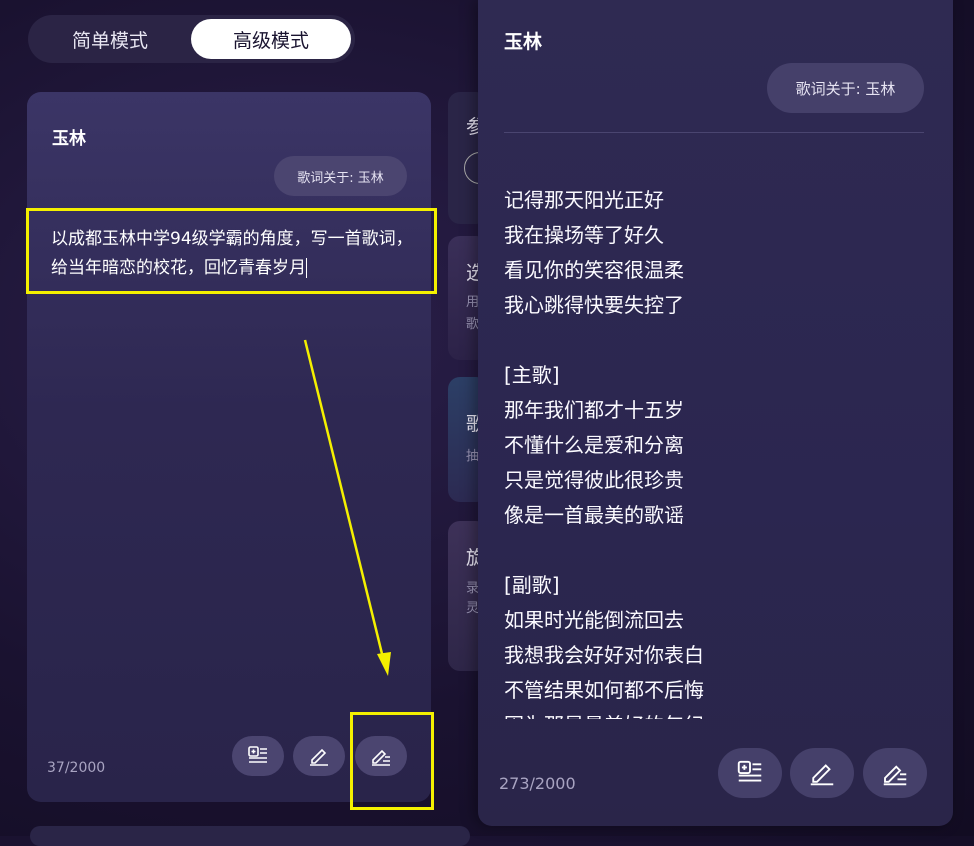 This screenshot has width=974, height=846. Describe the element at coordinates (594, 410) in the screenshot. I see `lyric-line: 那年我们都才十五岁` at that location.